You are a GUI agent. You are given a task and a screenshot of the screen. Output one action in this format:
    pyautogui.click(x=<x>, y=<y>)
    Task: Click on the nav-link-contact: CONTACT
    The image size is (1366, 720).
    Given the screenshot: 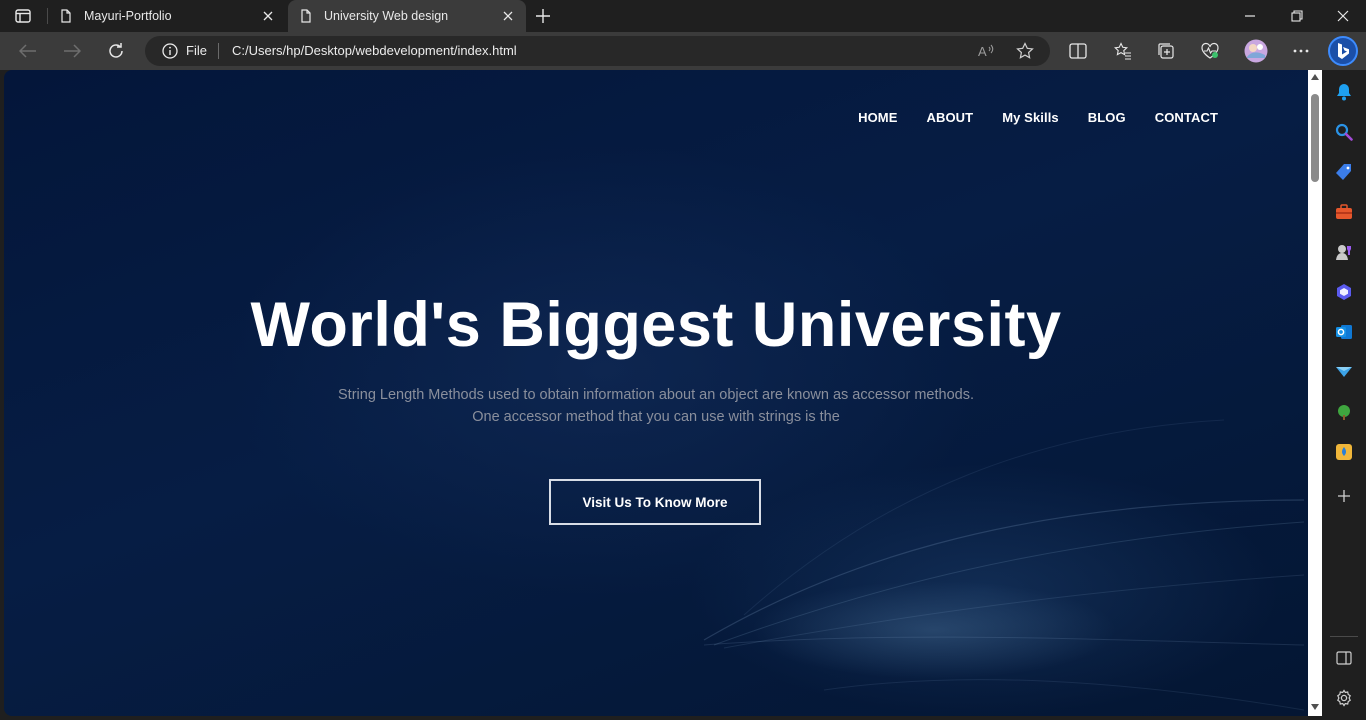 What is the action you would take?
    pyautogui.click(x=1186, y=117)
    